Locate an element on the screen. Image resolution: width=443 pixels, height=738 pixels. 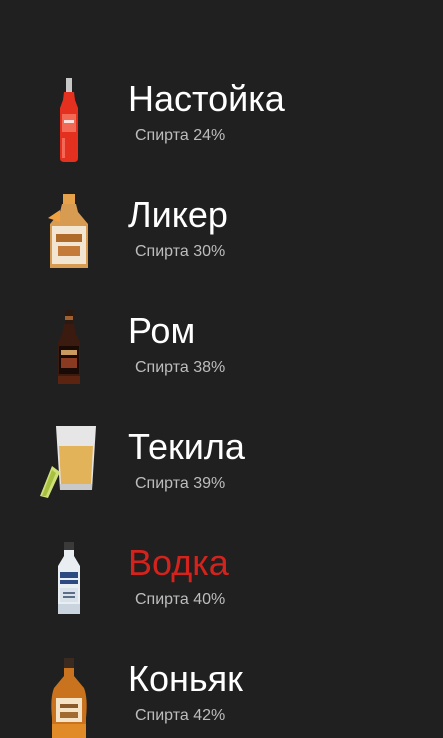
list-item-nastoyka: Настойка Спирта 24% is located at coordinates (221, 133).